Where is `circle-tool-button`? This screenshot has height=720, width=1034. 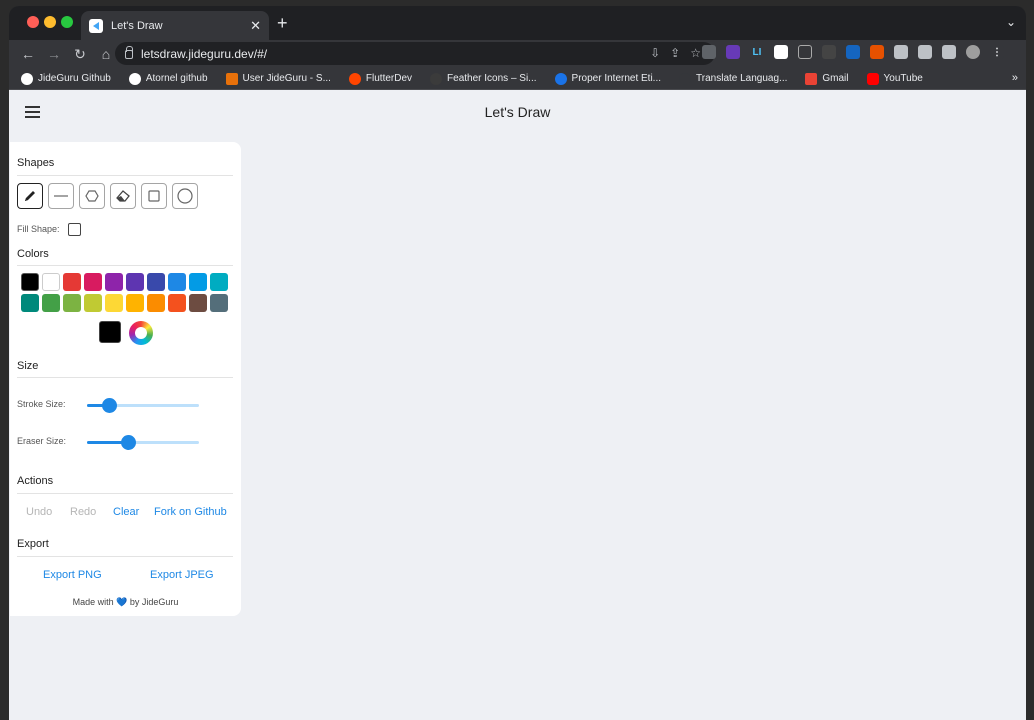
circle-tool-button is located at coordinates (185, 196).